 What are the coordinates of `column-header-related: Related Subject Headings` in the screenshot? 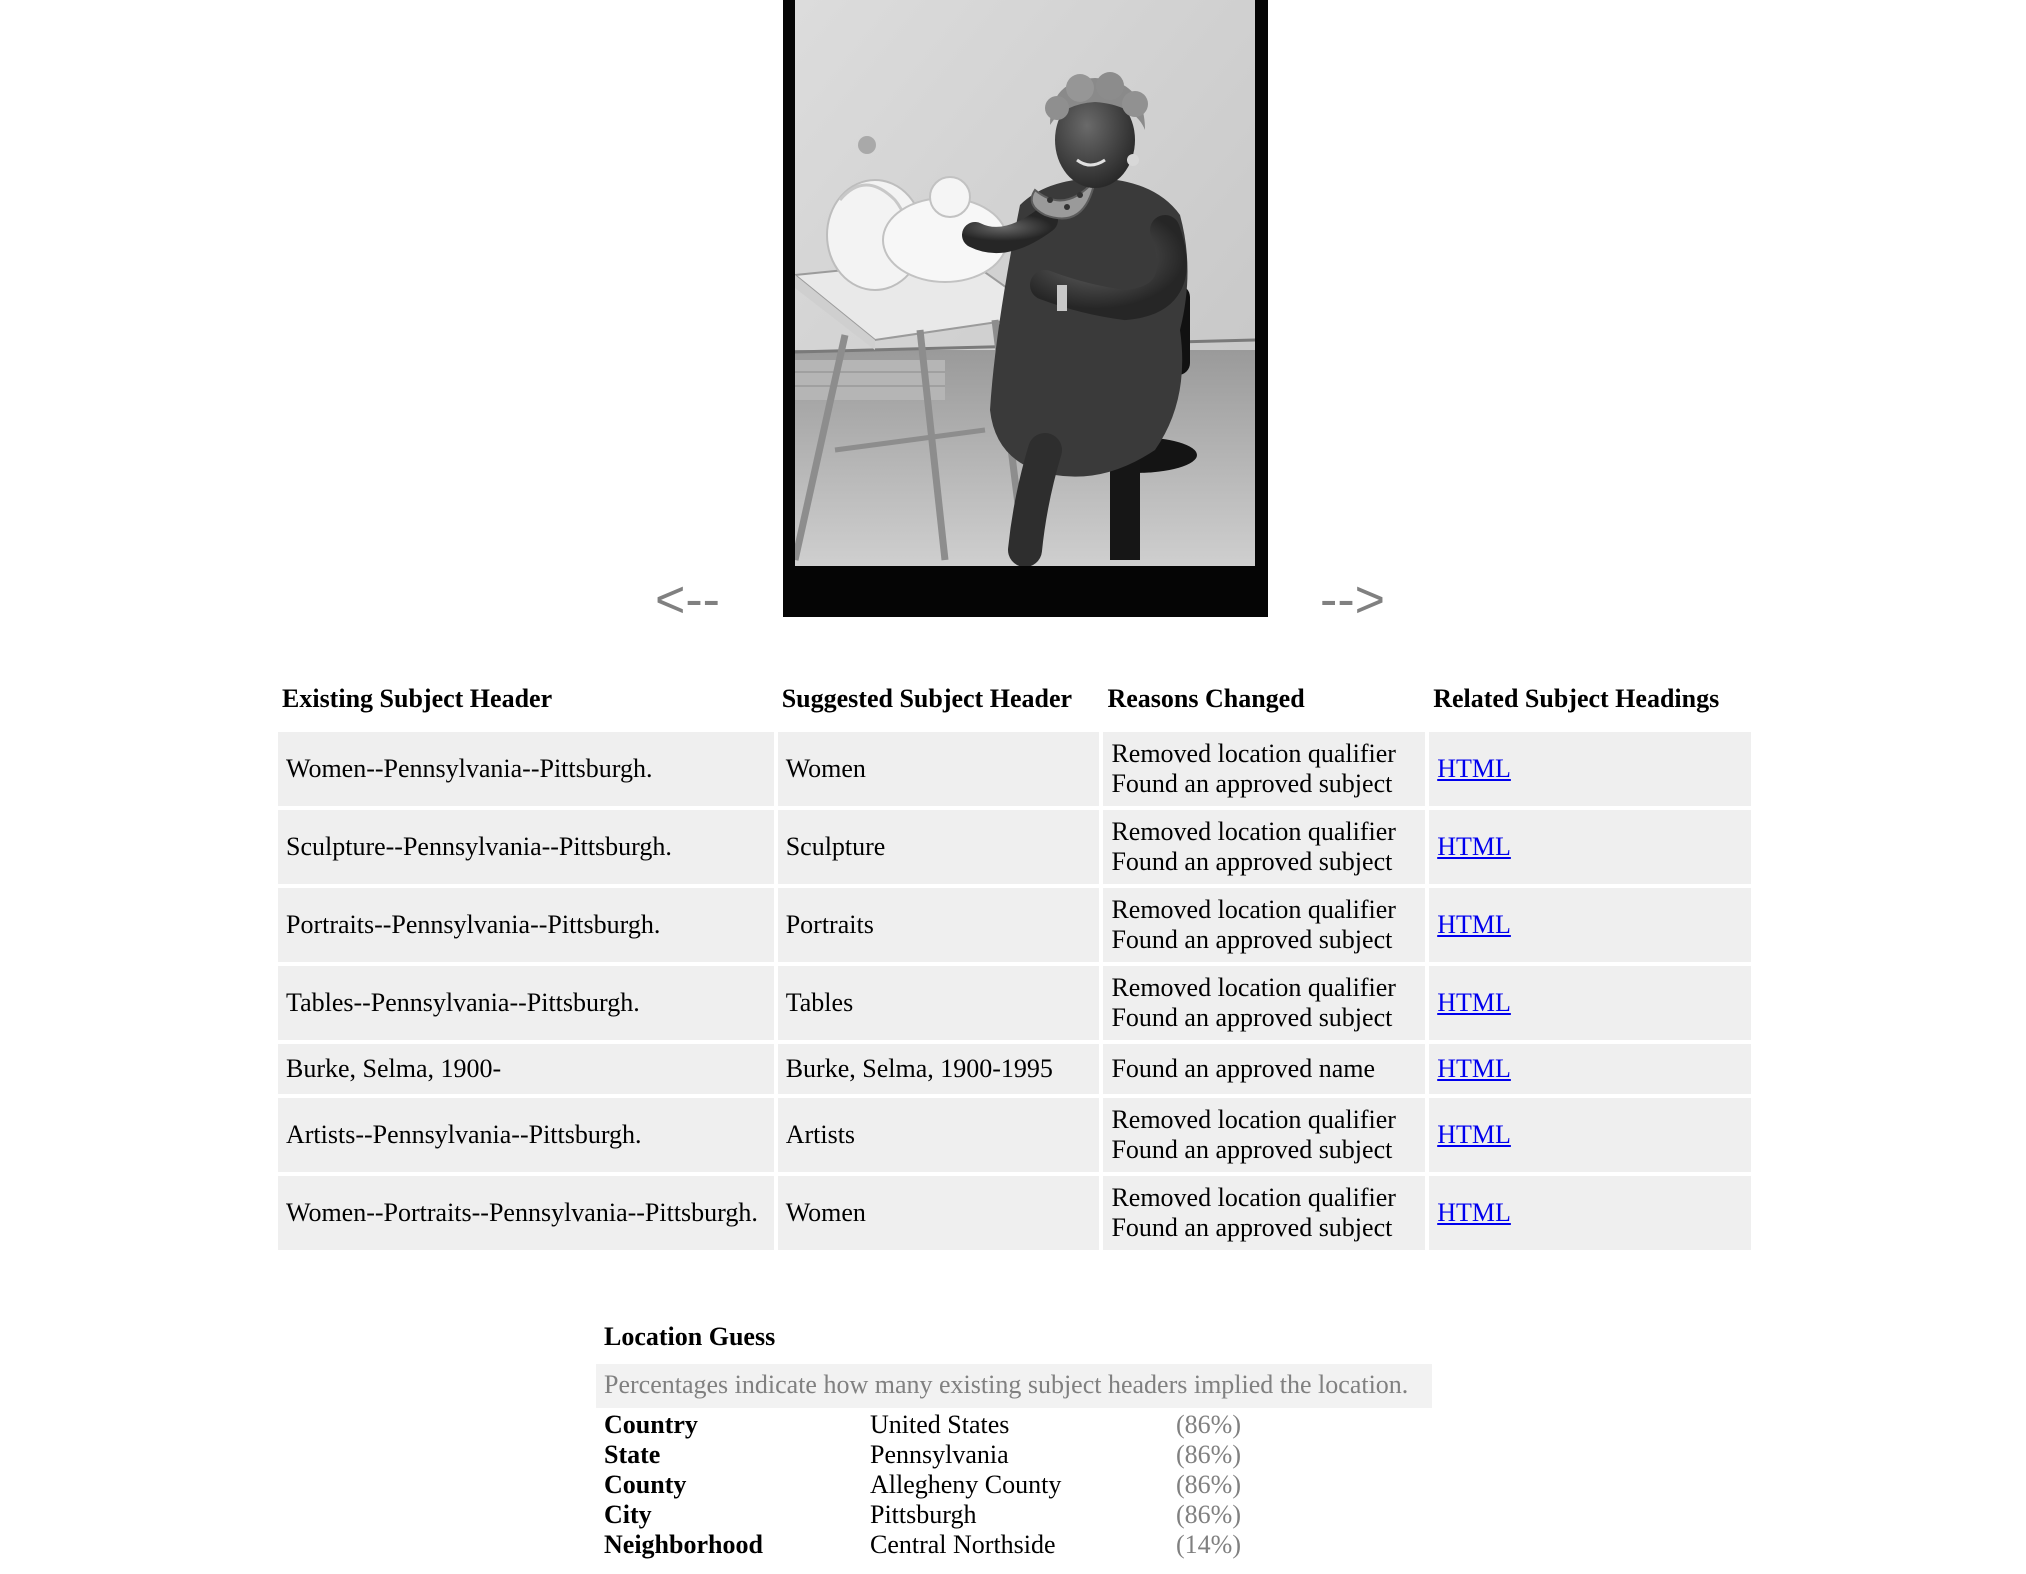 It's located at (1576, 698).